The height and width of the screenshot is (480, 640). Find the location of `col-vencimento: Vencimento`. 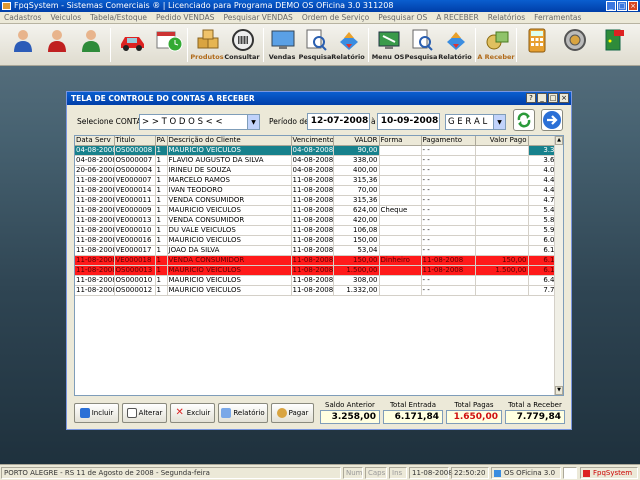

col-vencimento: Vencimento is located at coordinates (312, 141).